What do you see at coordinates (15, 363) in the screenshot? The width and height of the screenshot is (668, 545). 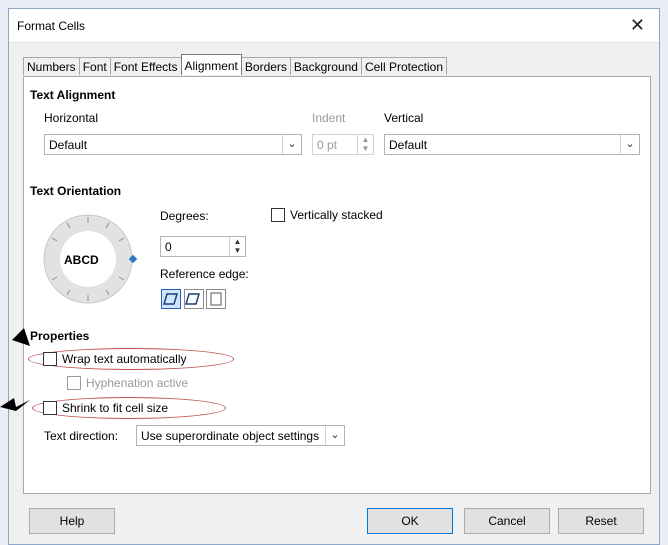 I see `annotation-arrows` at bounding box center [15, 363].